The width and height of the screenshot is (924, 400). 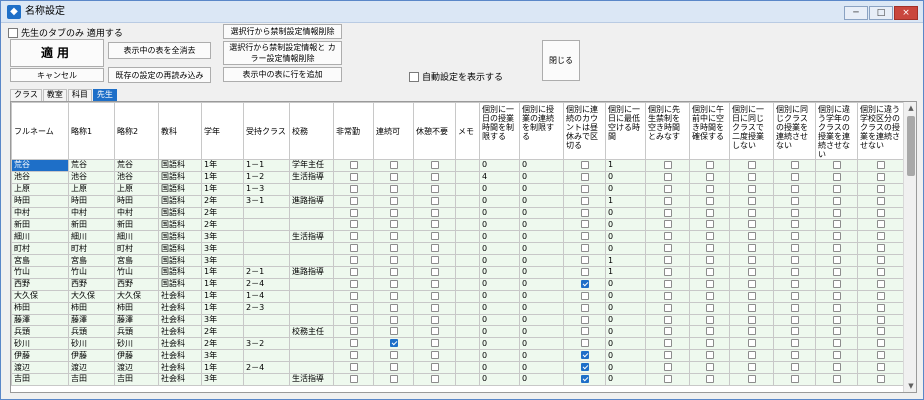 What do you see at coordinates (880, 131) in the screenshot?
I see `column-header: 個別に違う学校区分のクラスの授業を連続させない` at bounding box center [880, 131].